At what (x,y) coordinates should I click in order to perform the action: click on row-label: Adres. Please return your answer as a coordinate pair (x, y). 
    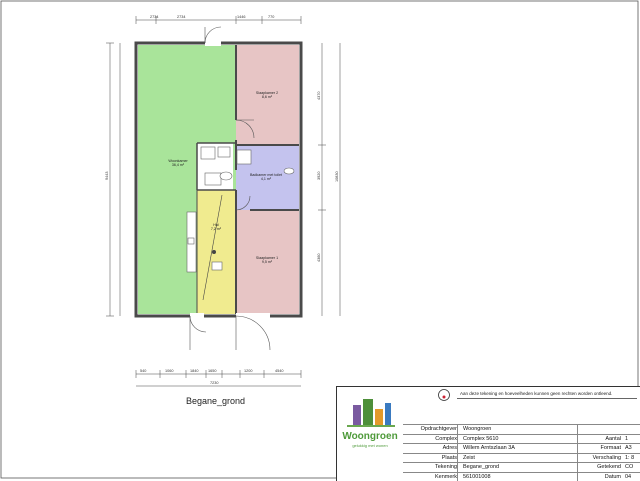
    Looking at the image, I should click on (430, 448).